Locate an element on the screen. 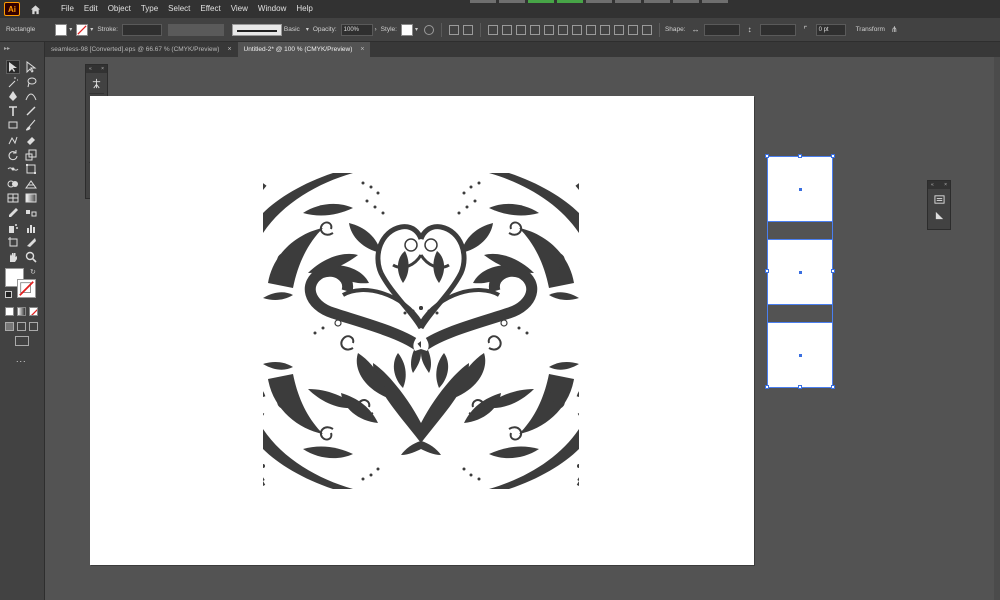 The width and height of the screenshot is (1000, 600). opacity-dropdown-icon: › is located at coordinates (376, 30).